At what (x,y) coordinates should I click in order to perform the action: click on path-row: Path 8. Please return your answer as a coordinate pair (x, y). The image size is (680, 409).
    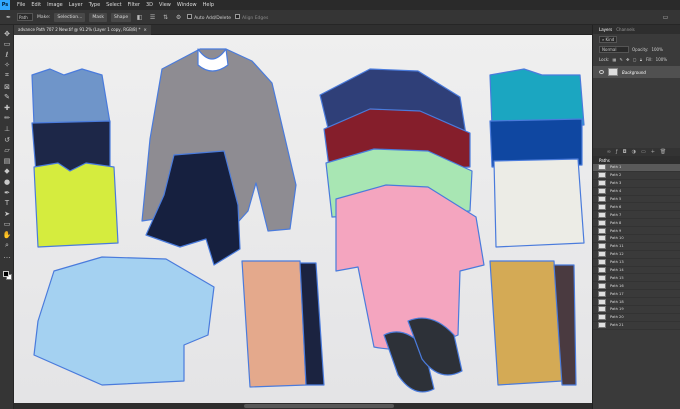
    Looking at the image, I should click on (636, 223).